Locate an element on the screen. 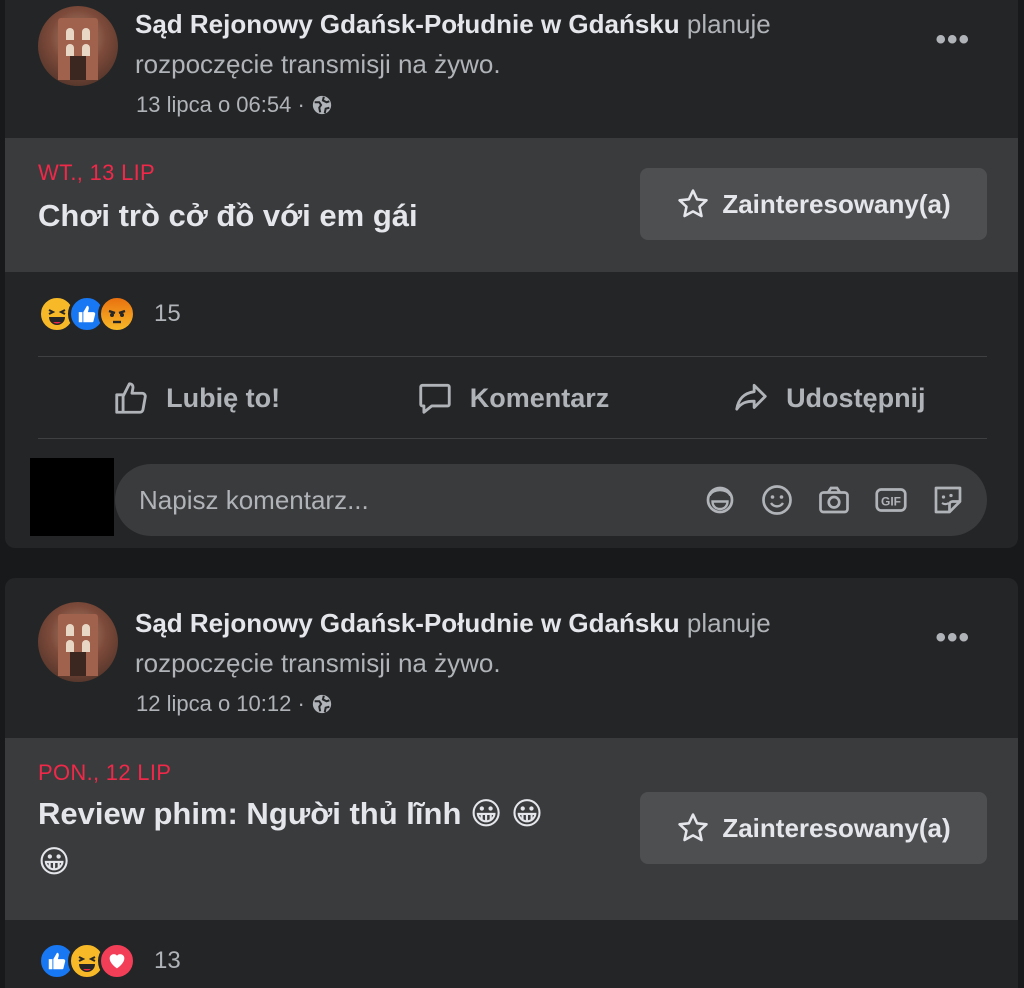  reaction-summary: 15 is located at coordinates (109, 314).